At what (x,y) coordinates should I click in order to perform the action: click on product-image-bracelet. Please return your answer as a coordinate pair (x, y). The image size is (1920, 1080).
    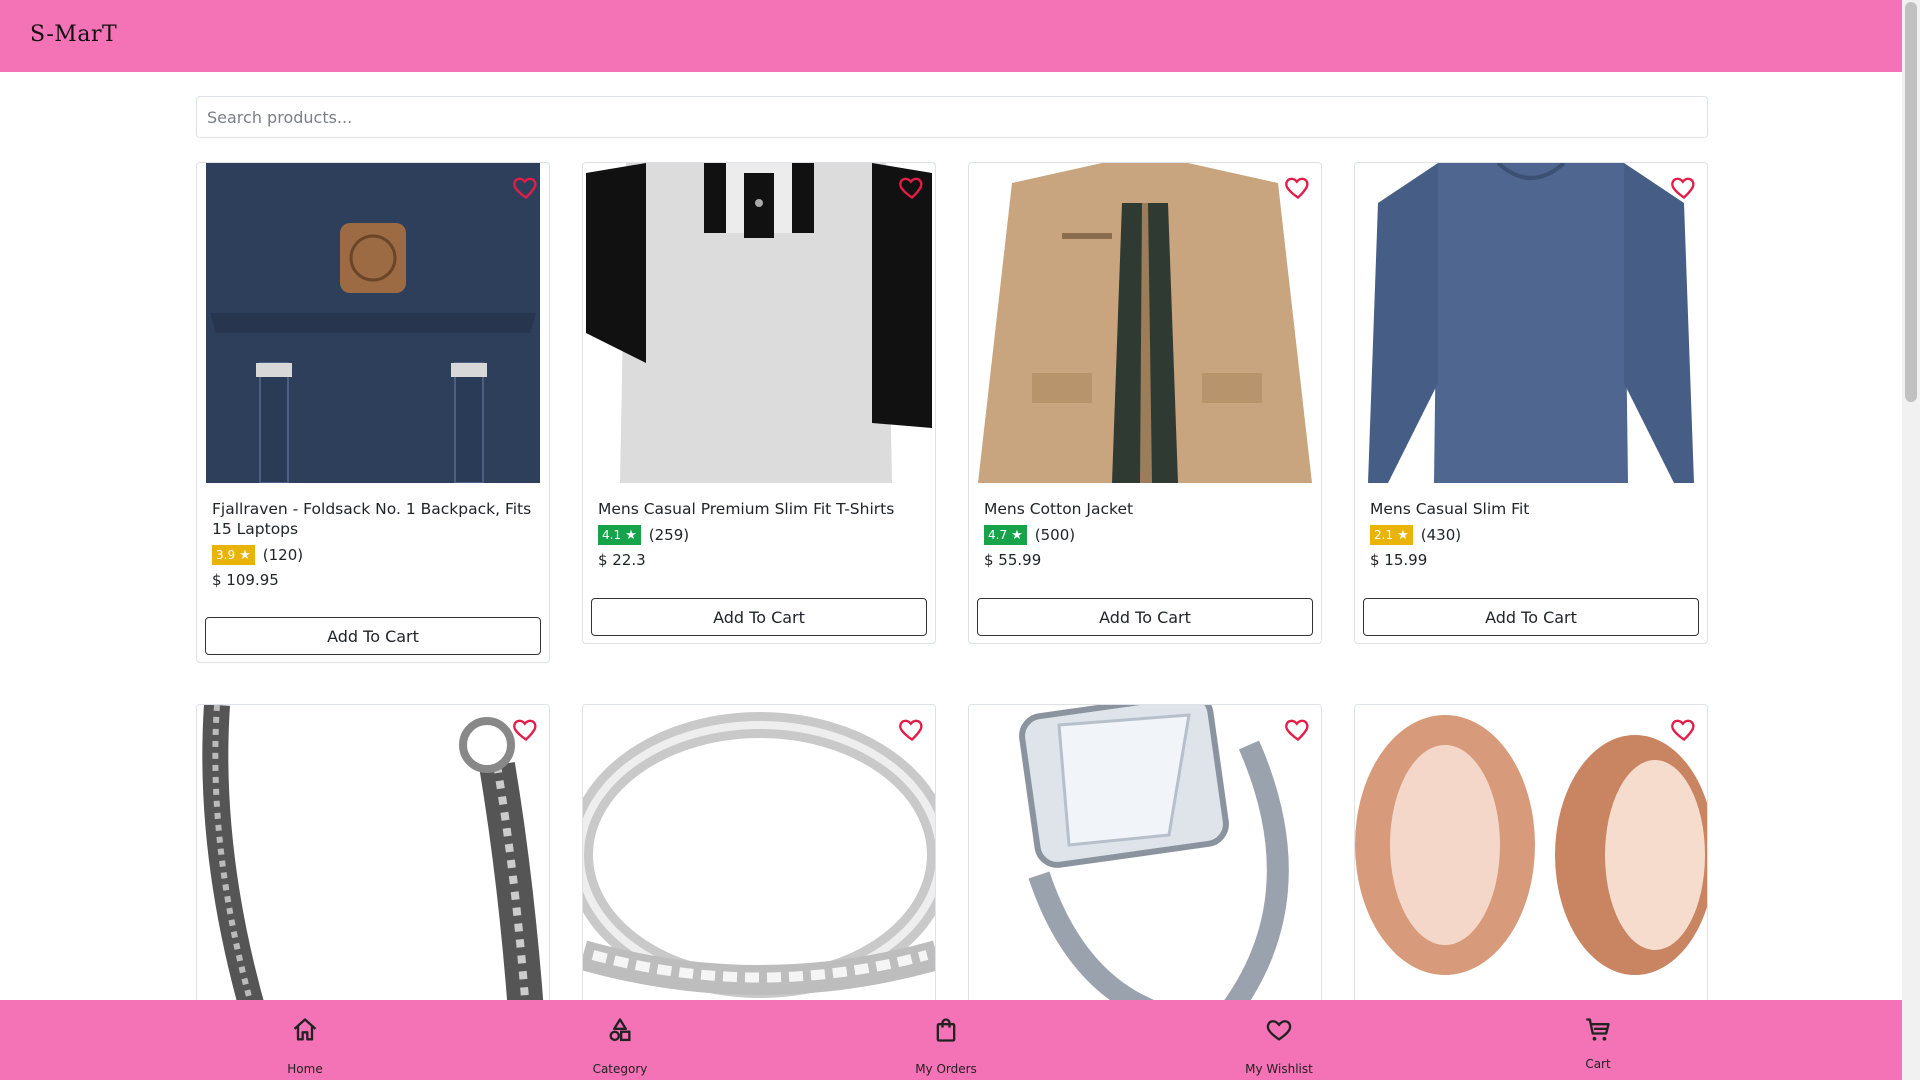
    Looking at the image, I should click on (373, 864).